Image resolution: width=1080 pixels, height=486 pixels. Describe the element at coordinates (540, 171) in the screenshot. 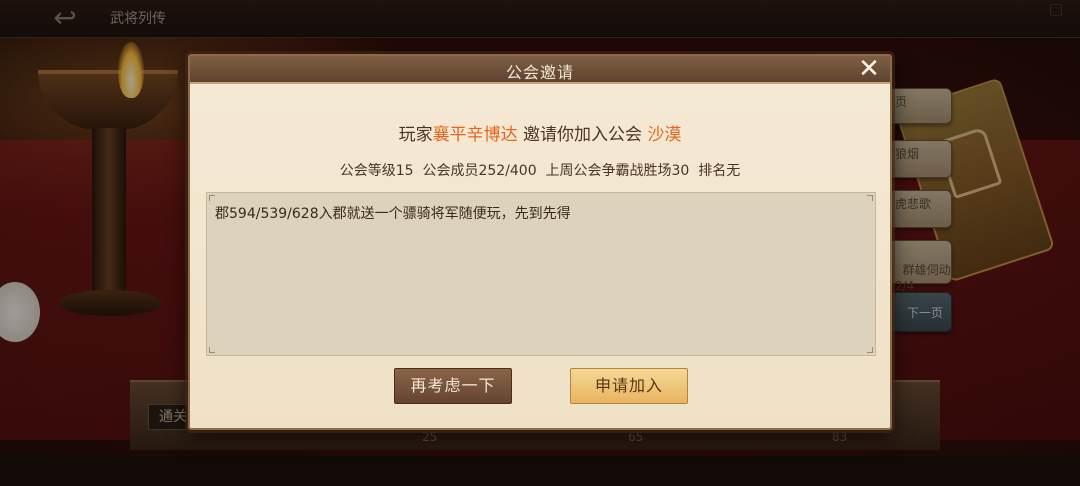

I see `guild-stats: 公会等级15 公会成员252/400 上周公会争霸战胜场30 排名无` at that location.